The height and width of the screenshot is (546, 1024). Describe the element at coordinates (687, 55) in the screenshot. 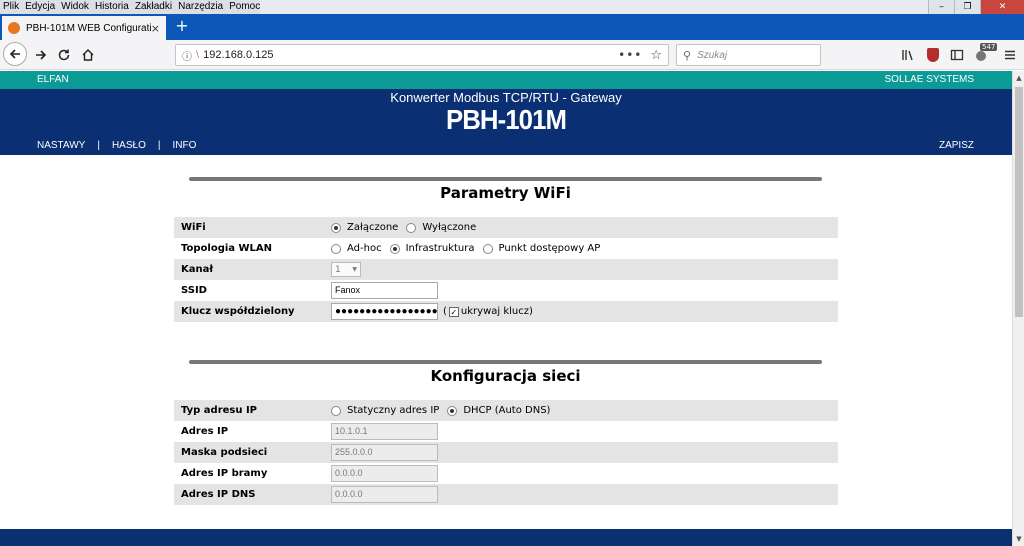

I see `search-icon: ⚲` at that location.